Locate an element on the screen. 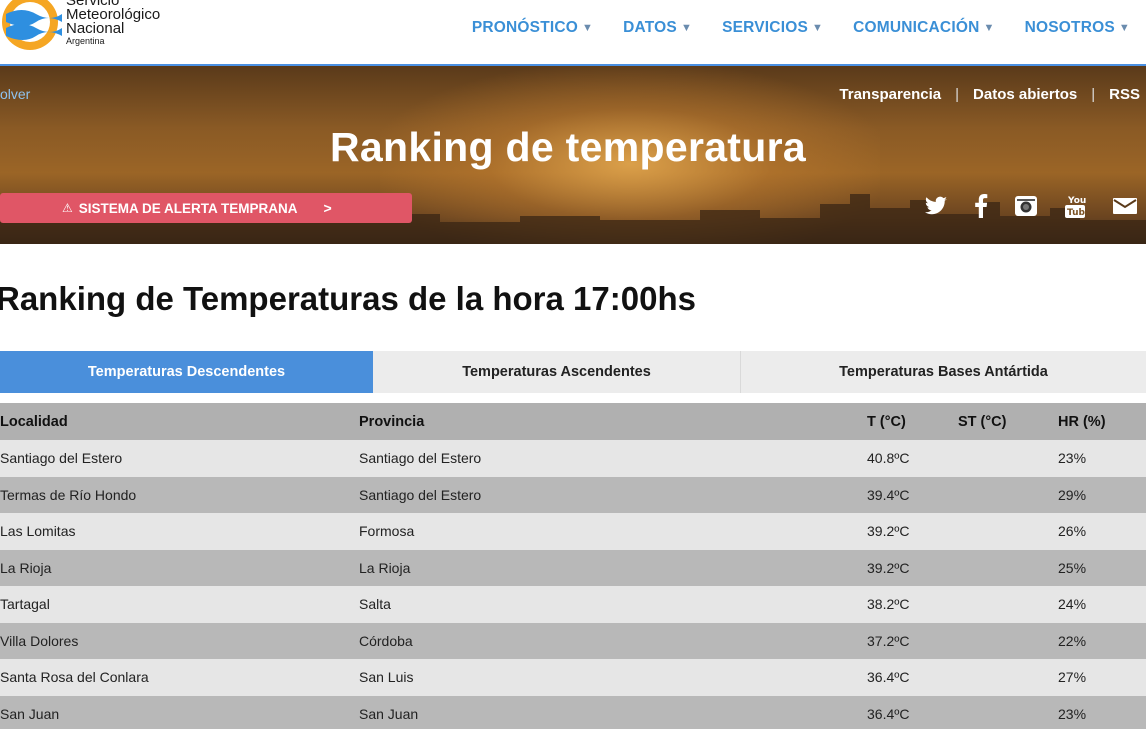  nav-comunicacion-label: COMUNICACIÓN is located at coordinates (916, 27).